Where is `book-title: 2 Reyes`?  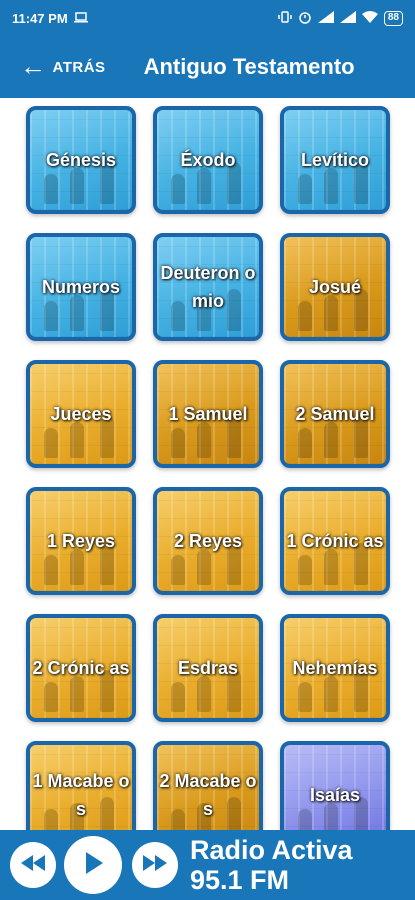 book-title: 2 Reyes is located at coordinates (208, 541).